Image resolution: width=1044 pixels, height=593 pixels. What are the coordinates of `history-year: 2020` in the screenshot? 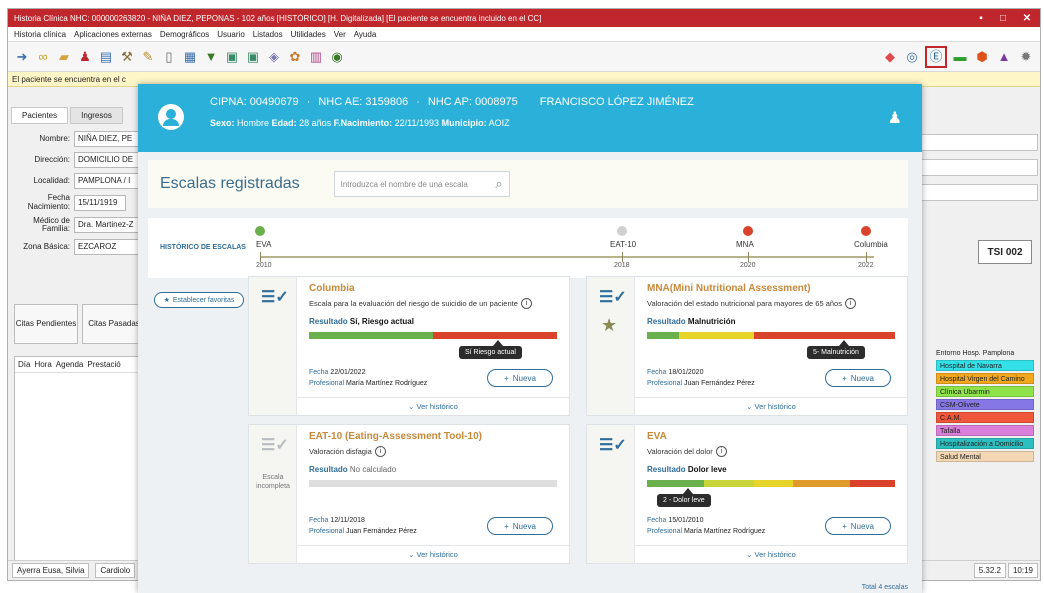 It's located at (748, 265).